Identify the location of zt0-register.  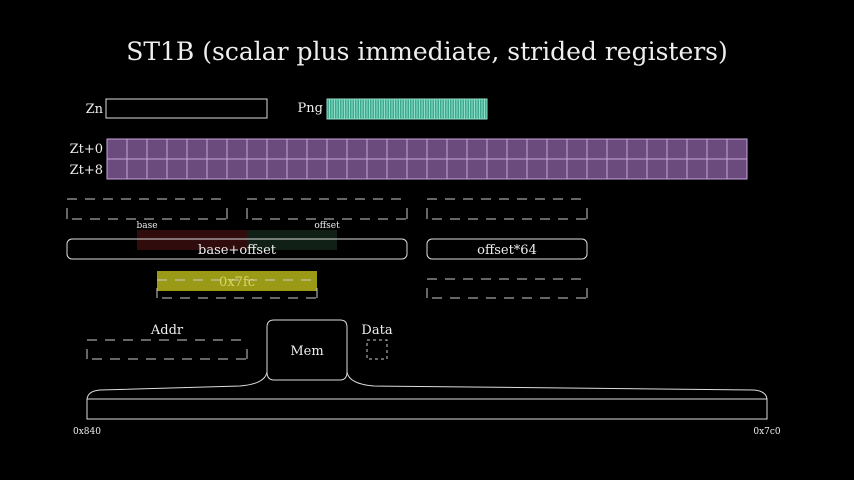
(427, 149).